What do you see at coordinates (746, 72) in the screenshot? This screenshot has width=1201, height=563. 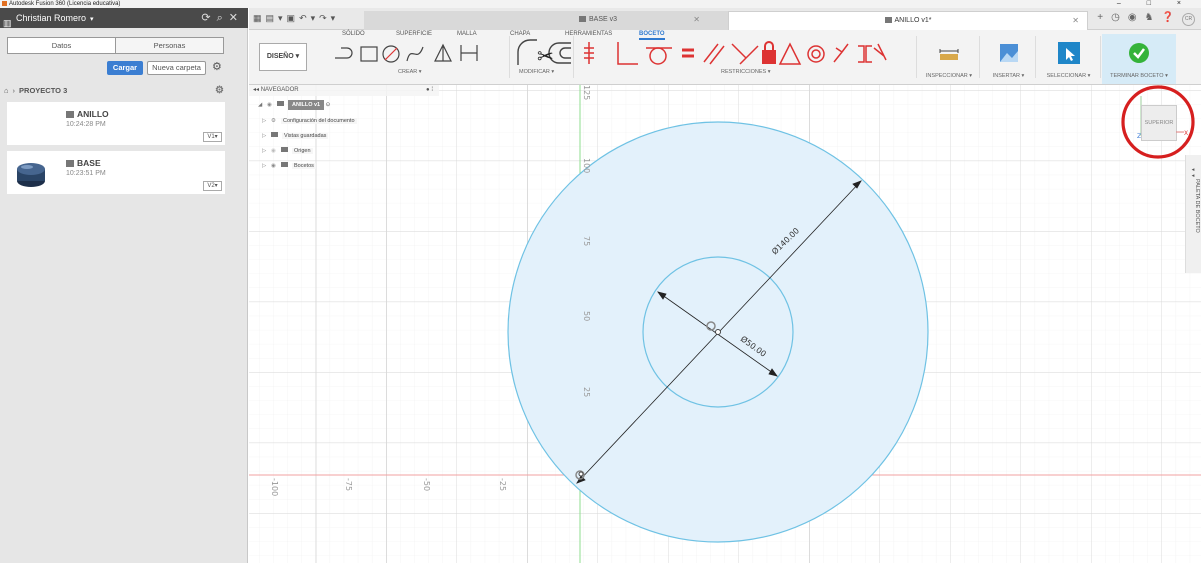 I see `constraints-menu: RESTRICCIONES ▾` at bounding box center [746, 72].